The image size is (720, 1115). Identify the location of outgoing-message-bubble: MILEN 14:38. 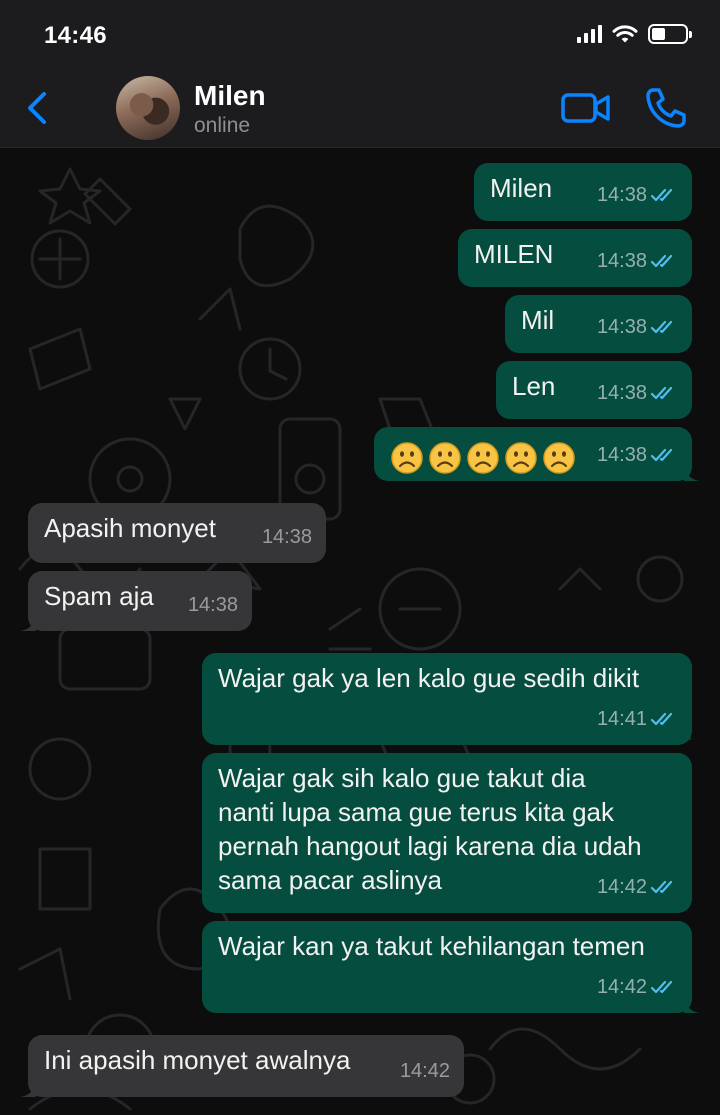
(575, 258).